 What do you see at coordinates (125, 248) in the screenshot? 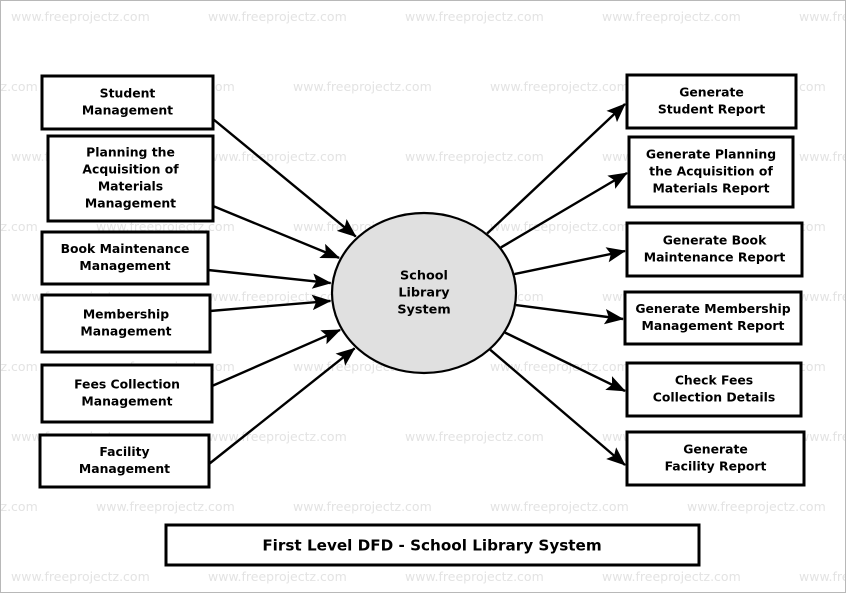
I see `entity-label-line-1: Book Maintenance` at bounding box center [125, 248].